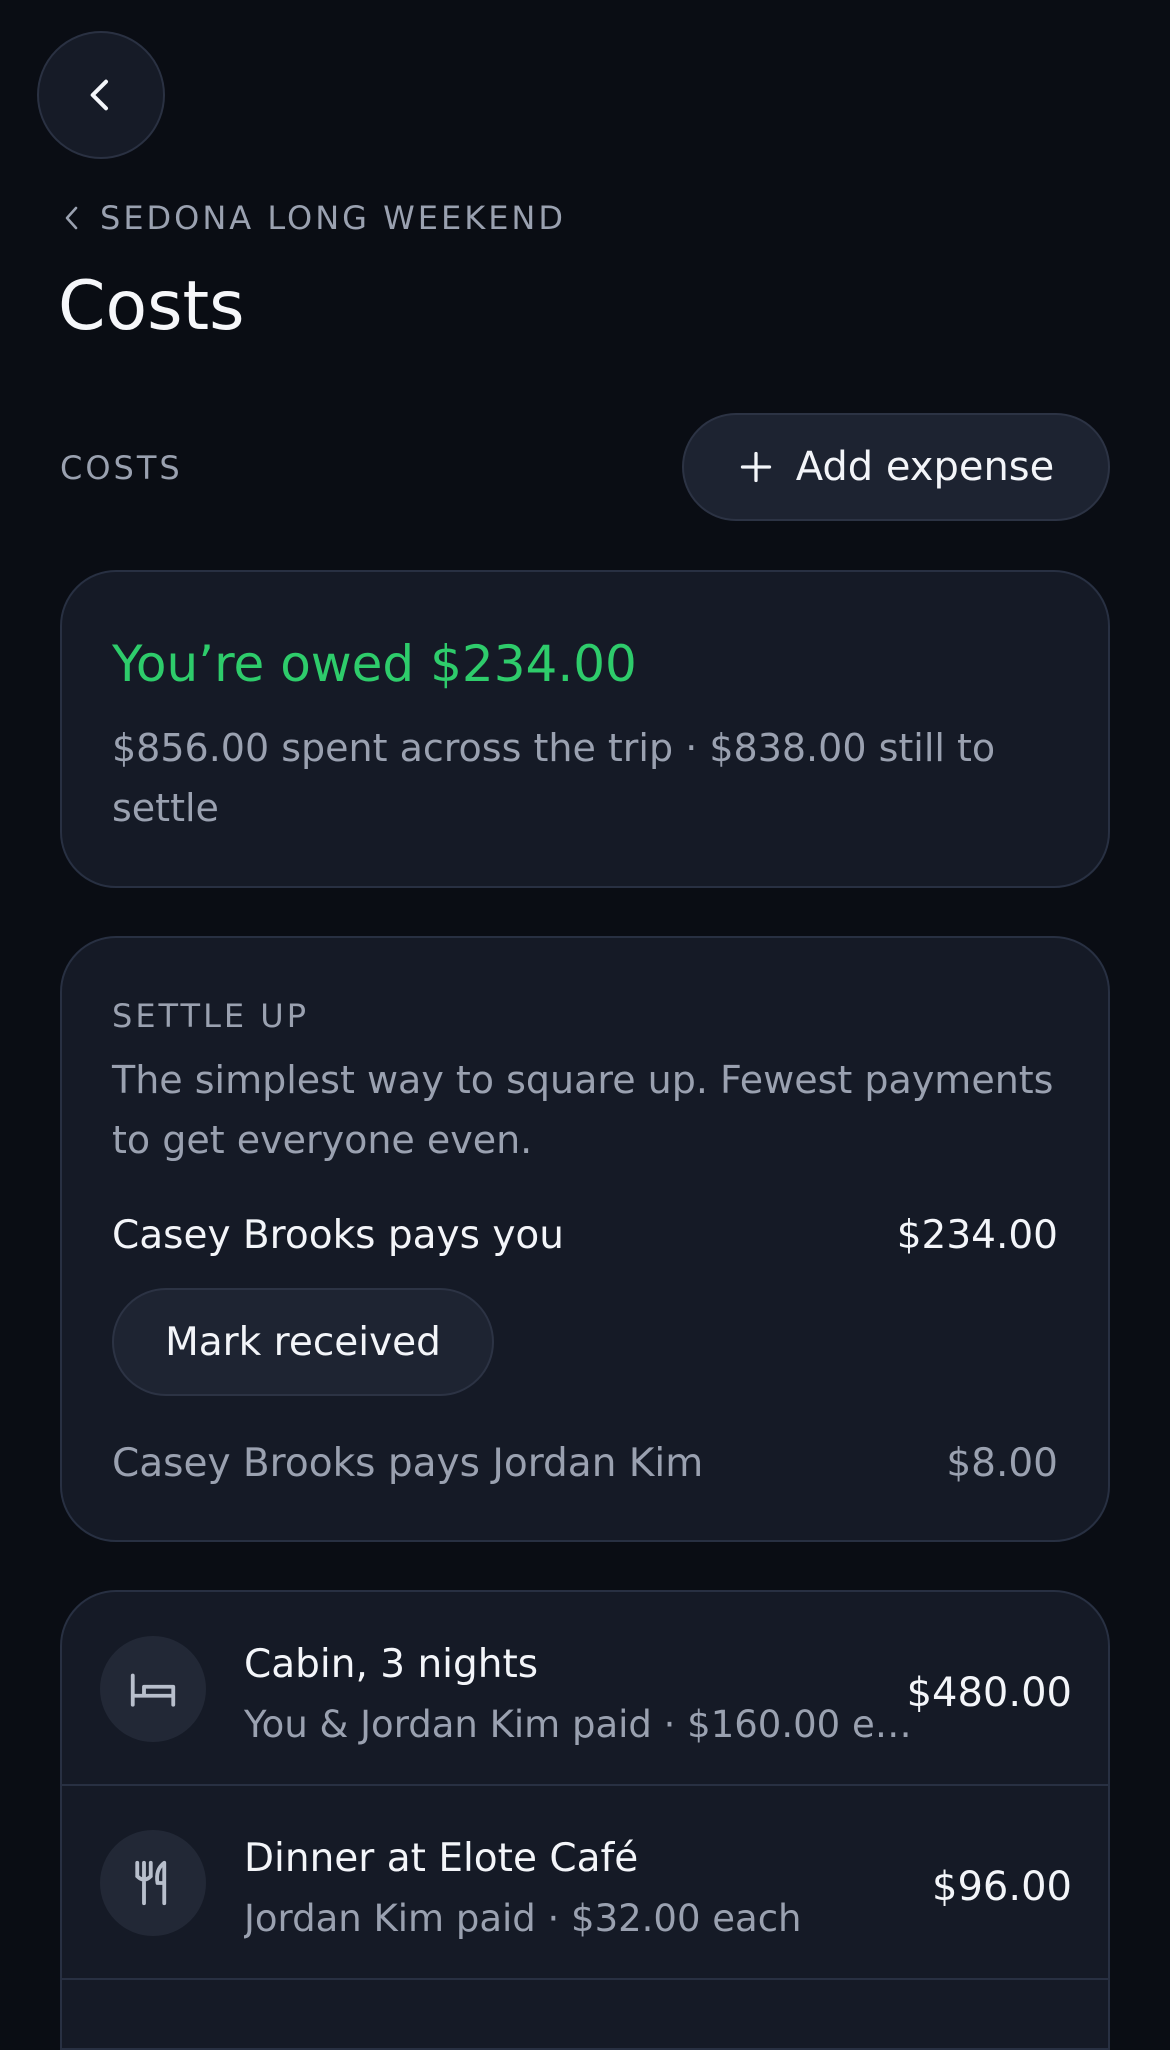 The image size is (1170, 2050). Describe the element at coordinates (755, 467) in the screenshot. I see `plus-icon` at that location.